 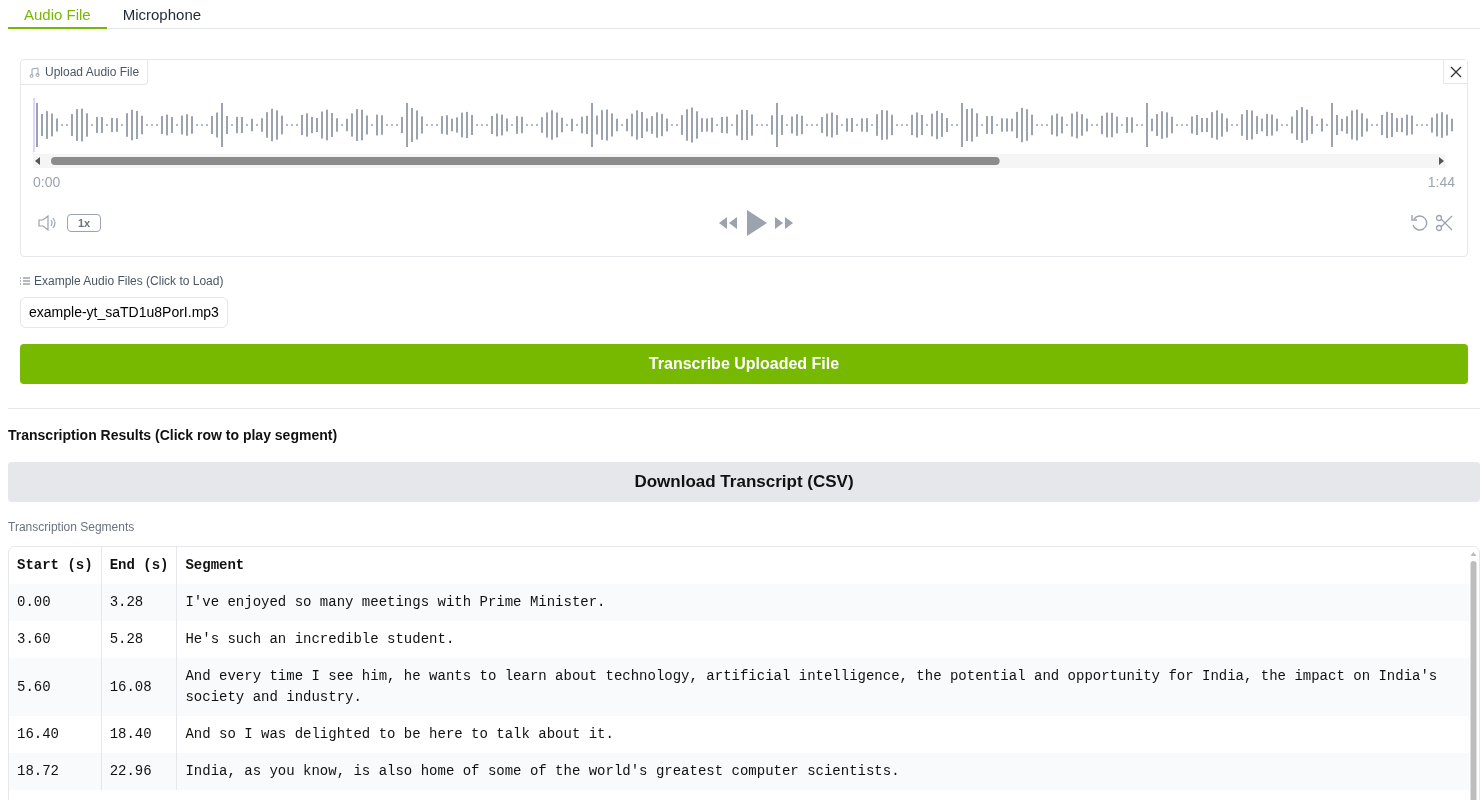 I want to click on trim-button, so click(x=1444, y=223).